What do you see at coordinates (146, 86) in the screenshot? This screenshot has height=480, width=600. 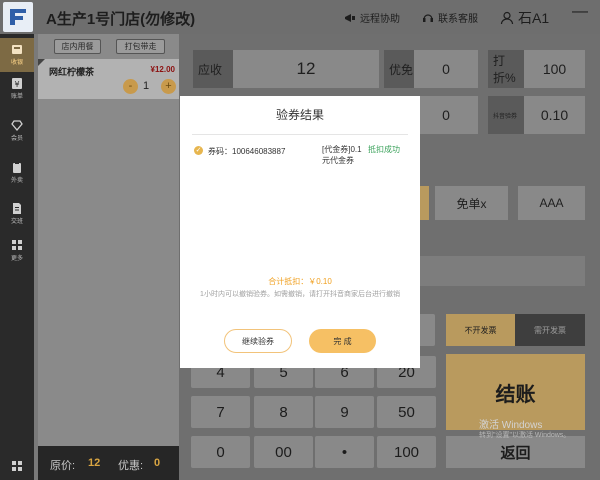 I see `item-quantity: 1` at bounding box center [146, 86].